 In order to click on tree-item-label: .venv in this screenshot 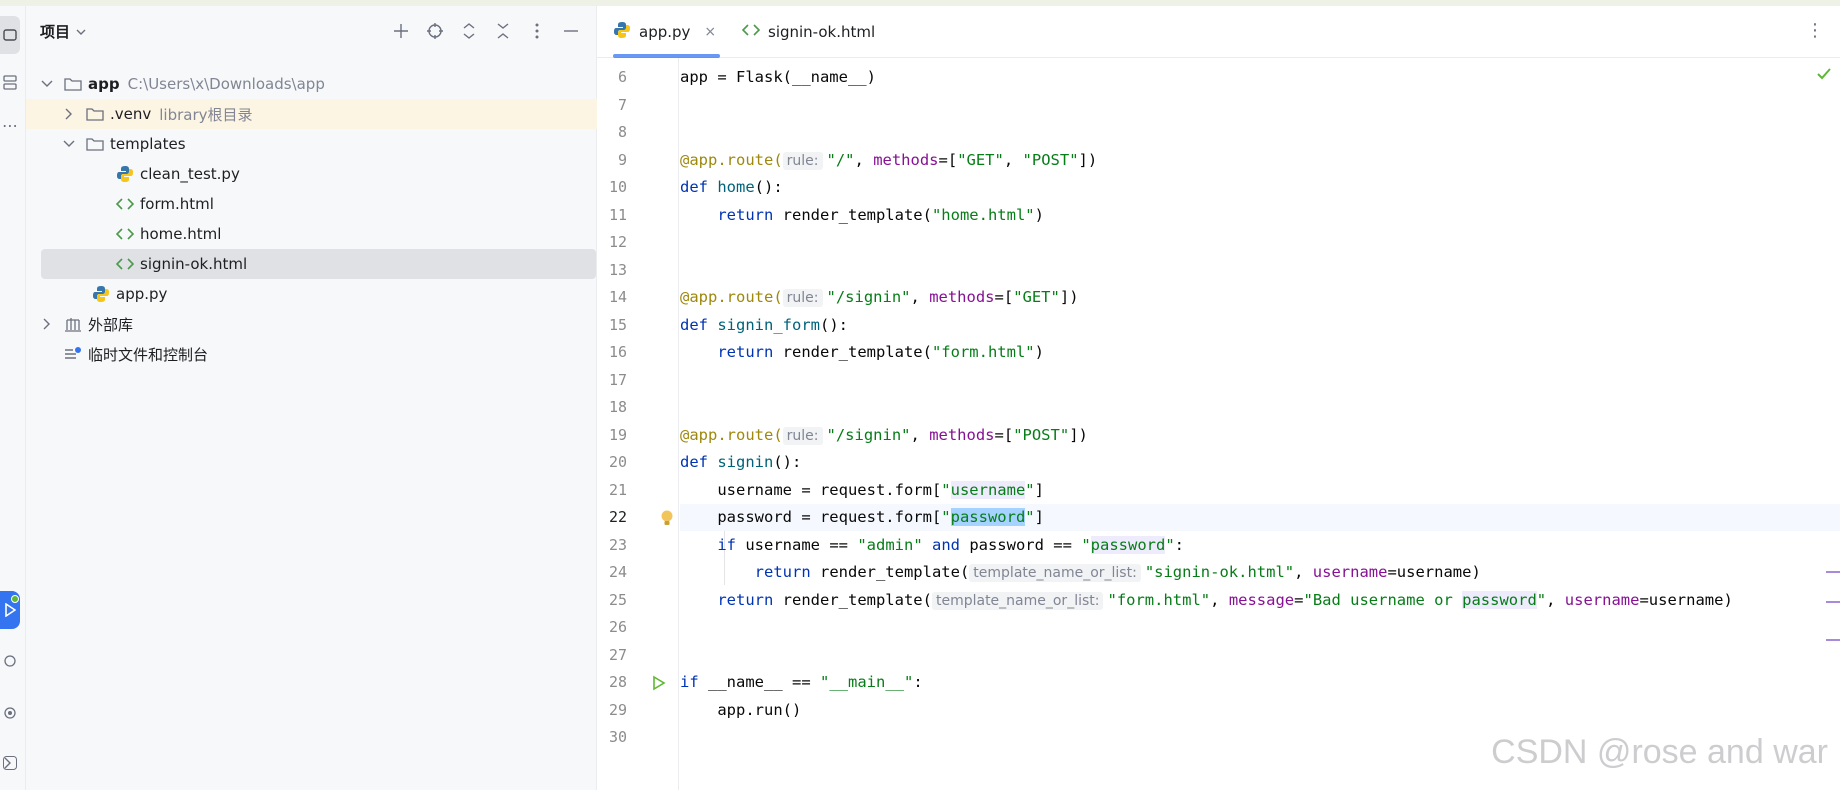, I will do `click(131, 114)`.